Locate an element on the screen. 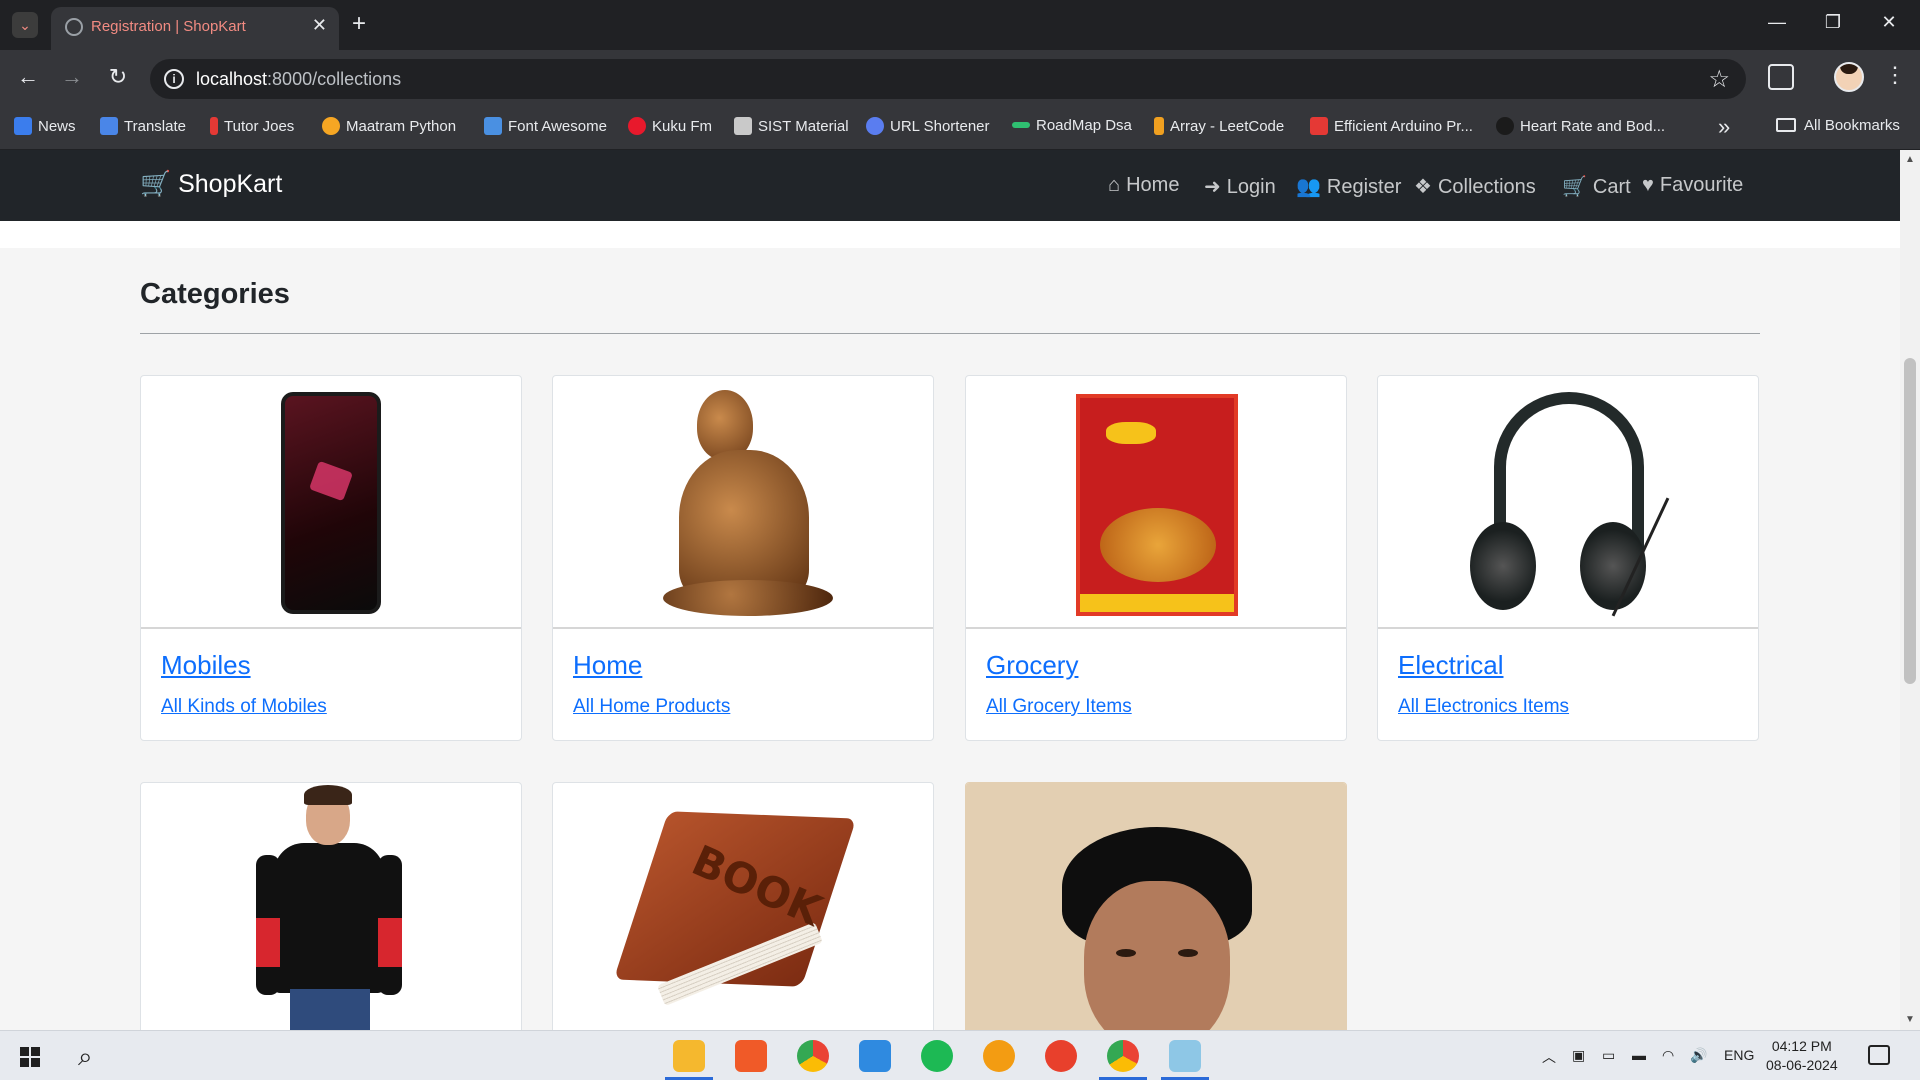  system-clock: 04:12 PM 08-06-2024 is located at coordinates (1802, 1056).